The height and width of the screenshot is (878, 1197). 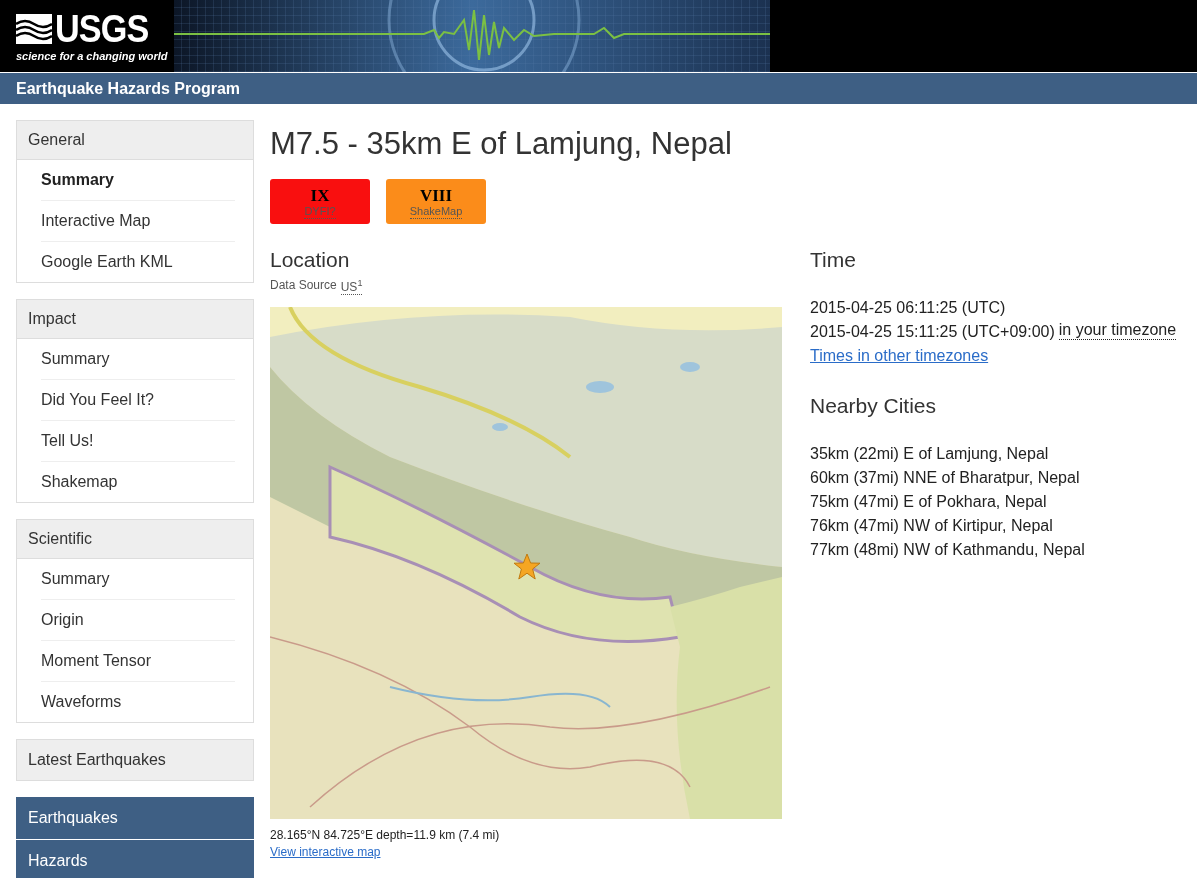 I want to click on nearby-city: 77km (48mi) NW of Kathmandu, Nepal, so click(x=948, y=550).